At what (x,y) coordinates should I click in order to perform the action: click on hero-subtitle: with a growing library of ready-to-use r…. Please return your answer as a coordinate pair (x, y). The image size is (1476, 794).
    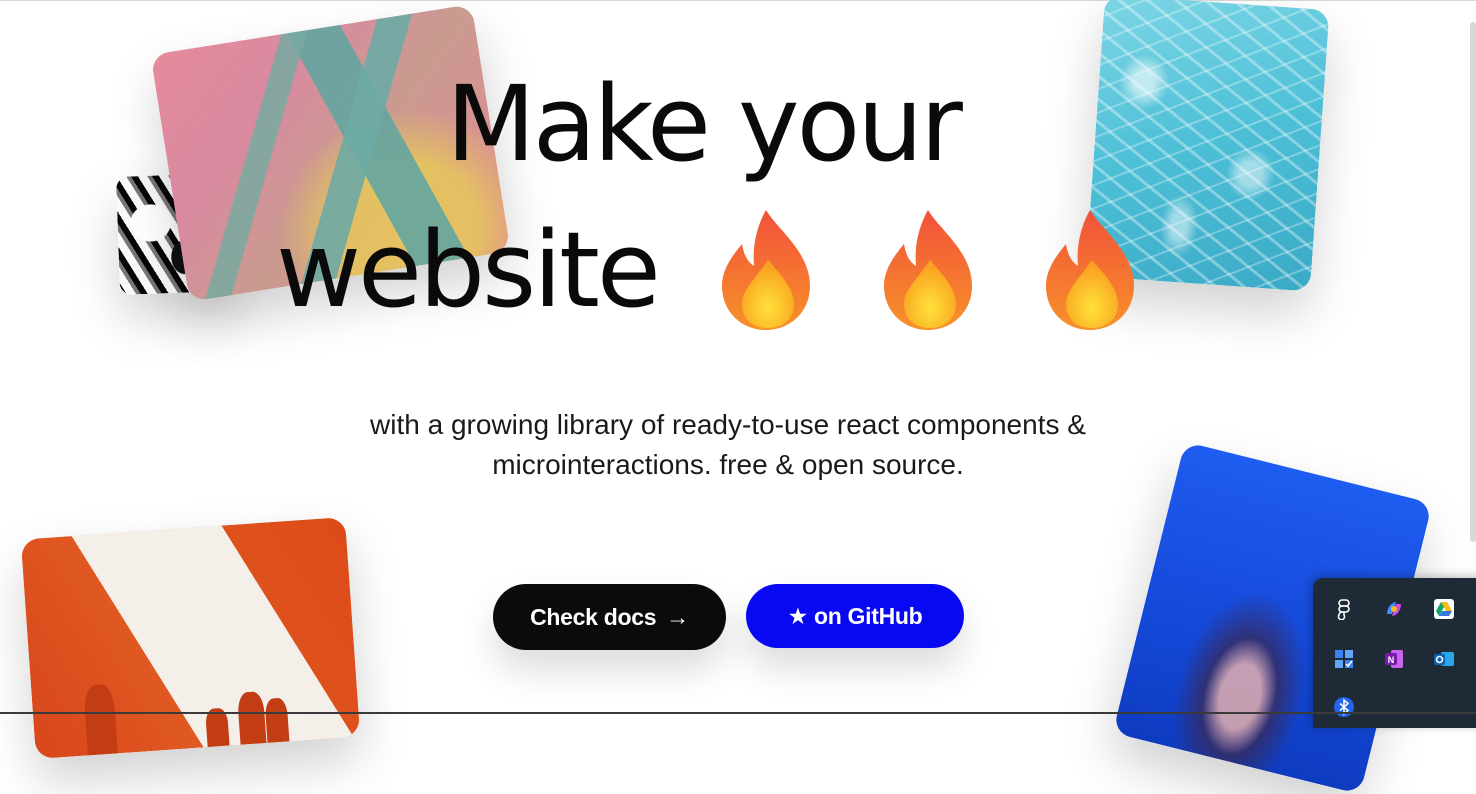
    Looking at the image, I should click on (728, 444).